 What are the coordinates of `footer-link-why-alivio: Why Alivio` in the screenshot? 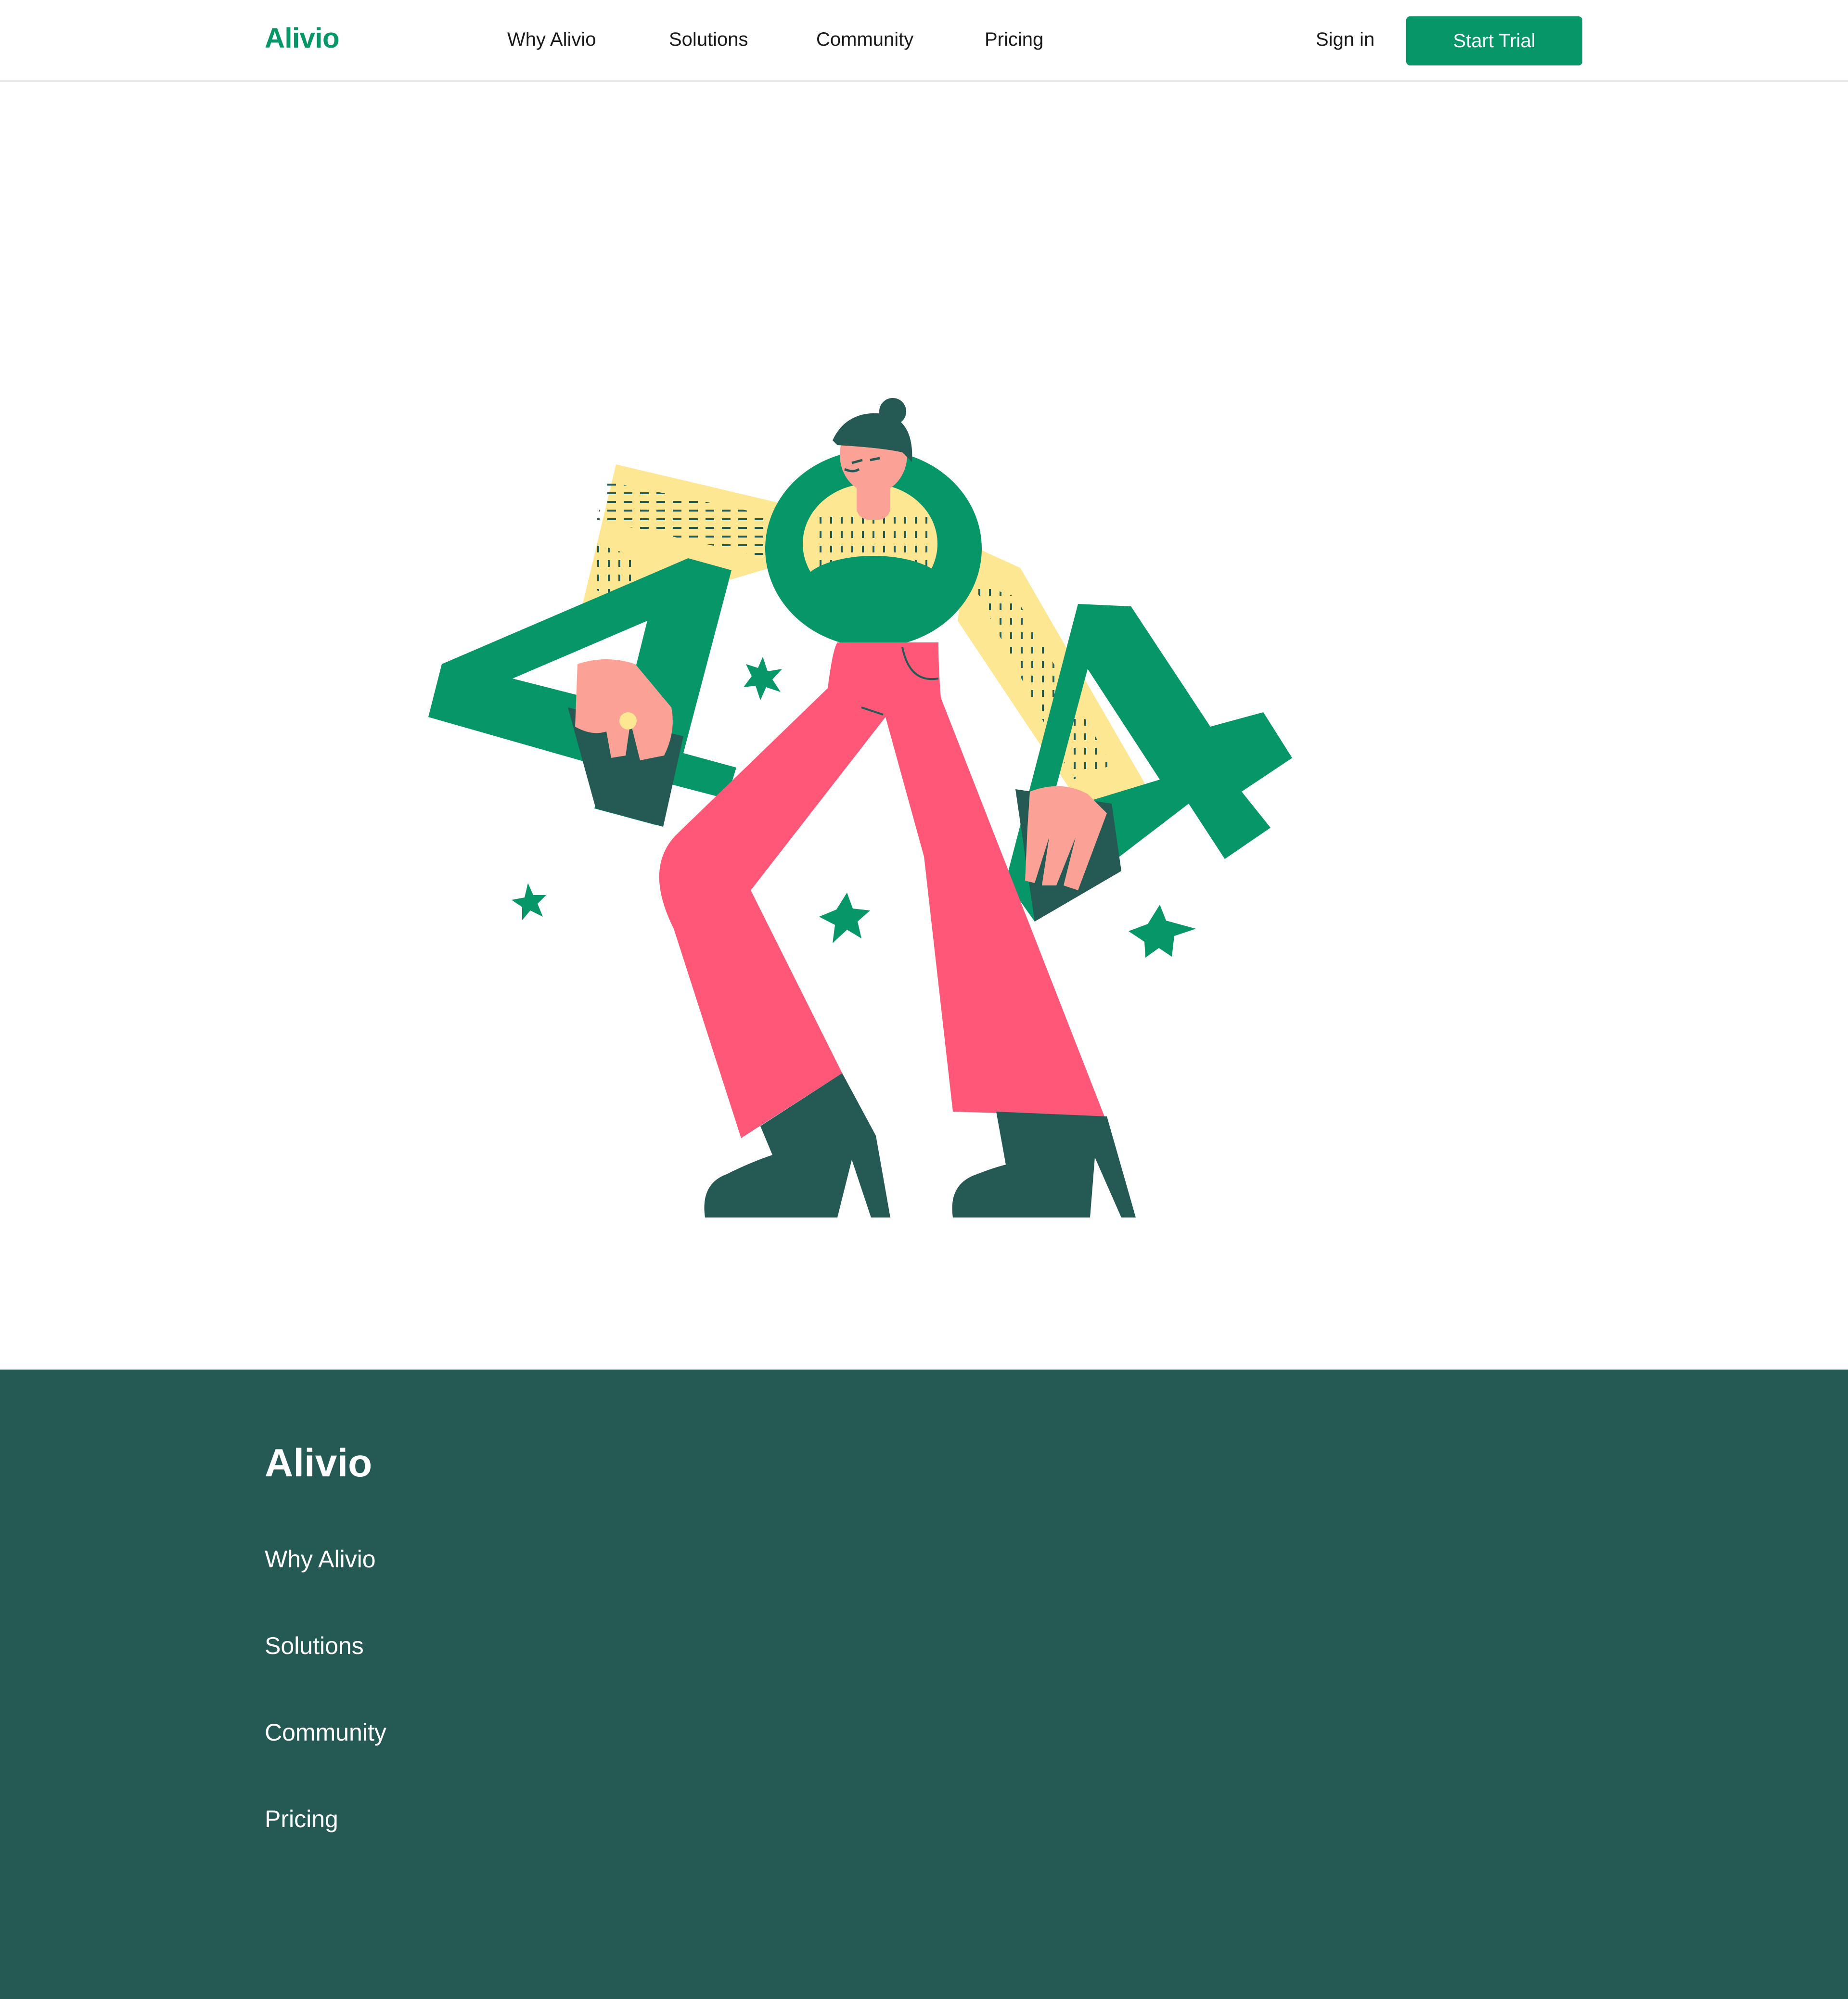 It's located at (320, 1559).